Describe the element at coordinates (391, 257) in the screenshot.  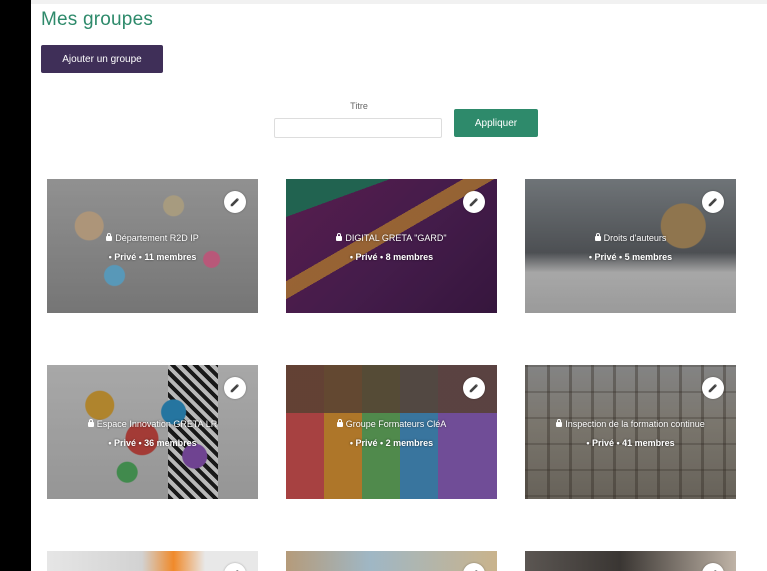
I see `group-meta: • Privé • 8 membres` at that location.